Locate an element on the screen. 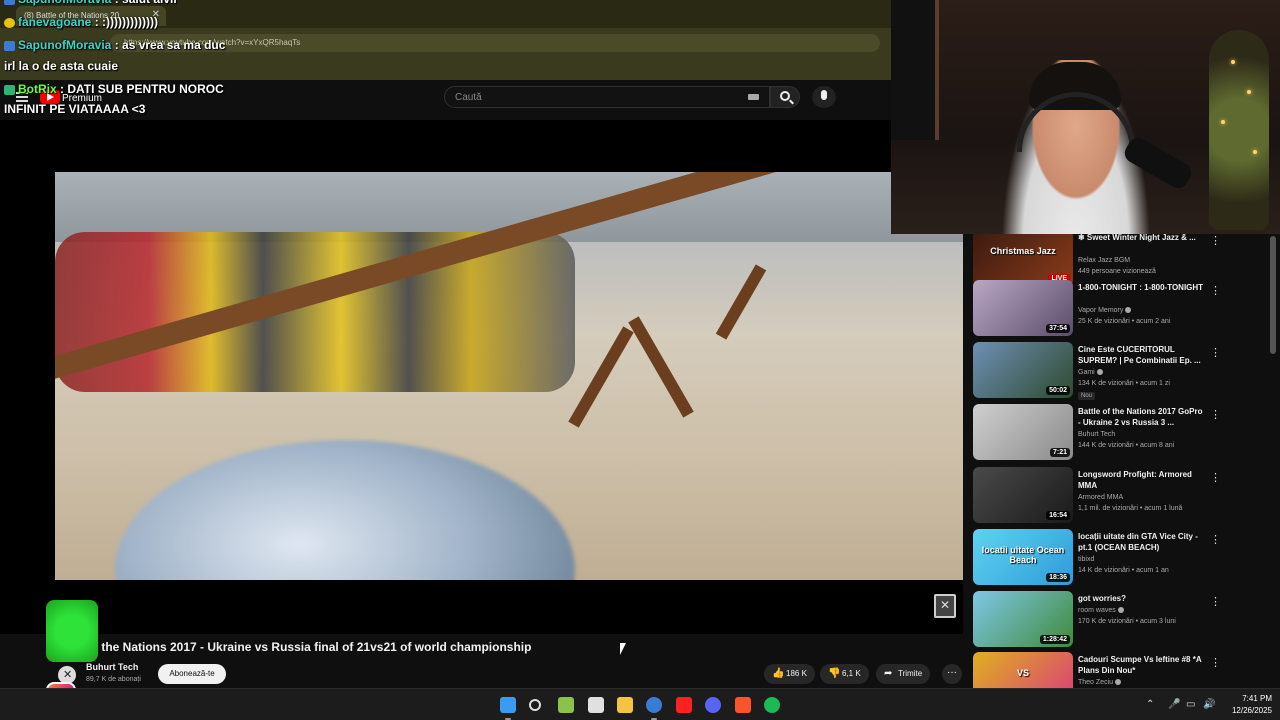  chrome-icon is located at coordinates (654, 705).